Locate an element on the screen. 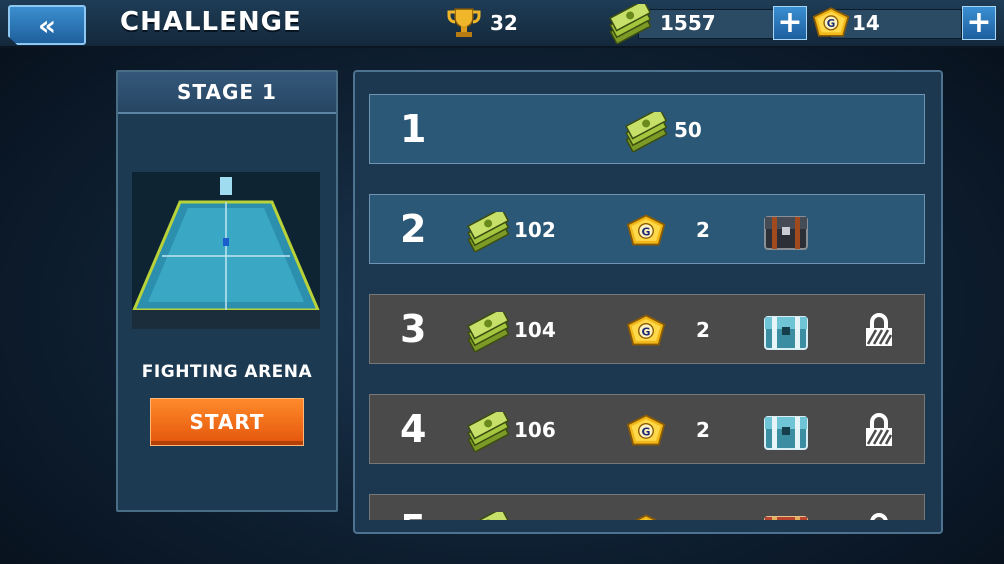 This screenshot has width=1004, height=564. cash-reward: 50 is located at coordinates (688, 130).